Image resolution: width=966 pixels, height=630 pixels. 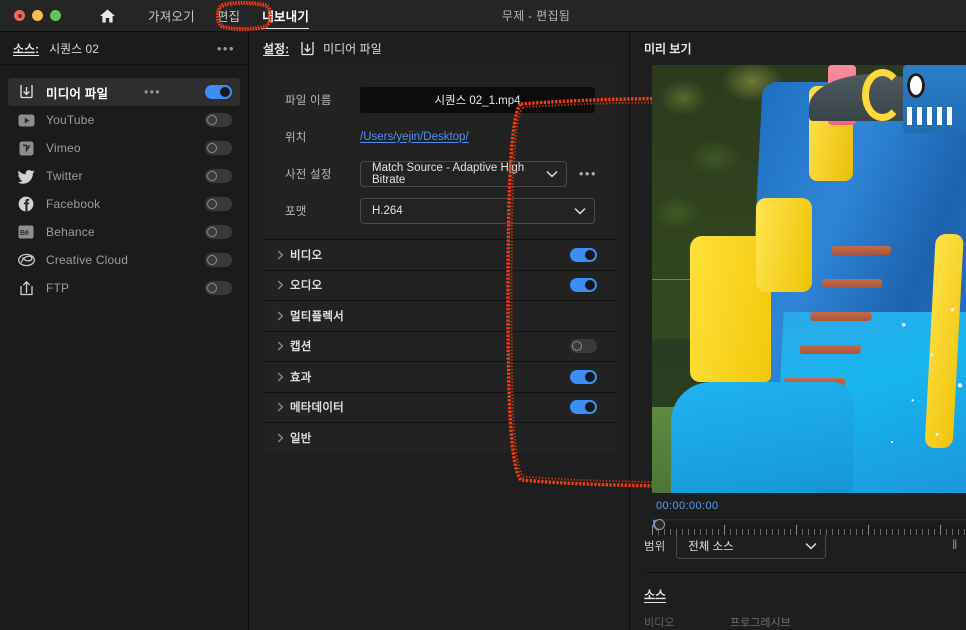 I want to click on sidebar-item-label: Behance, so click(x=70, y=232).